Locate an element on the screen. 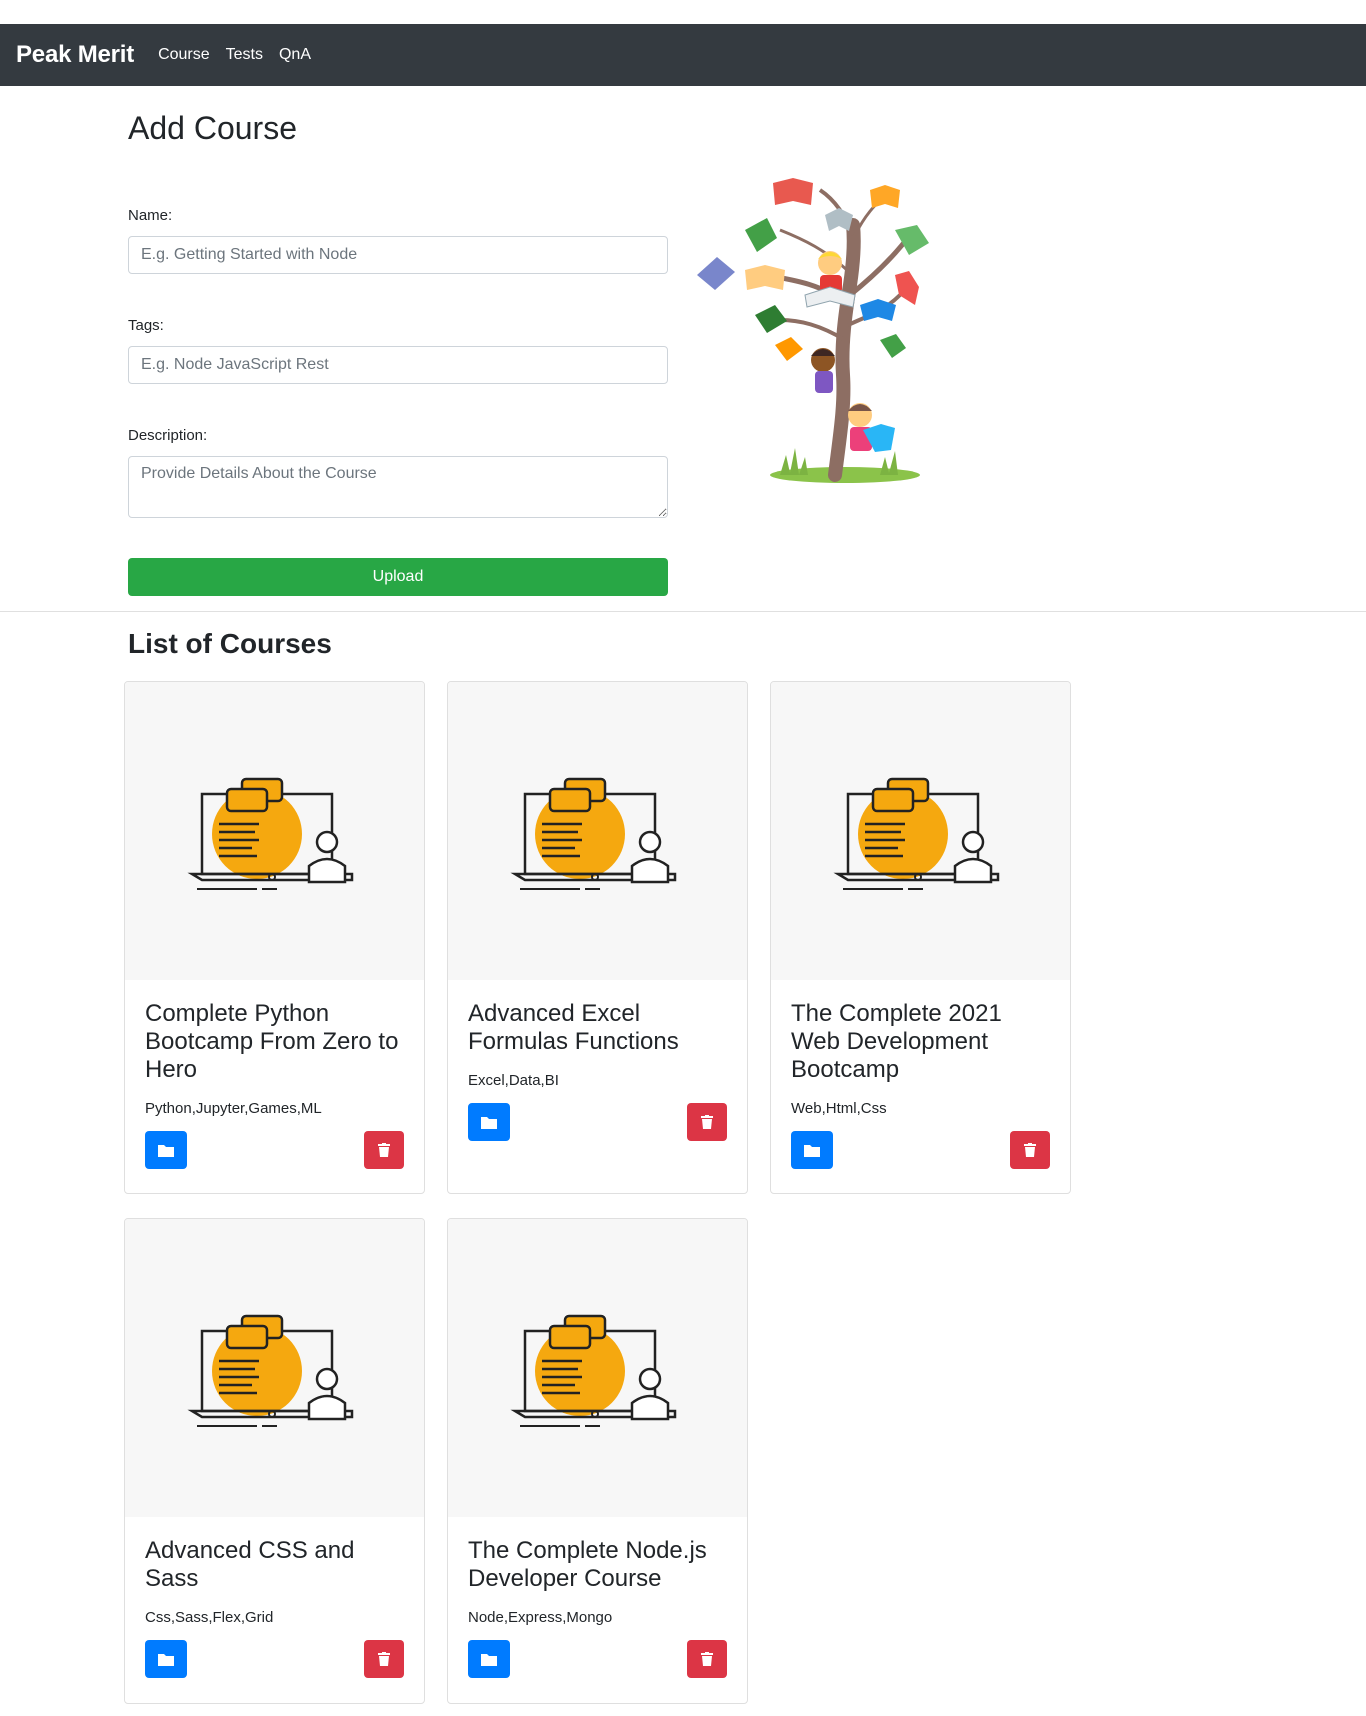  course-title: Advanced CSS and Sass is located at coordinates (250, 1564).